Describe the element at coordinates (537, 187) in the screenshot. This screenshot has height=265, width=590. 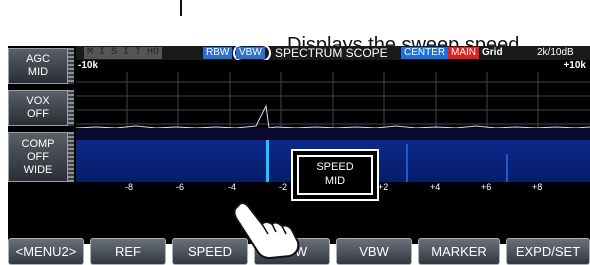
I see `scale-tick: +8` at that location.